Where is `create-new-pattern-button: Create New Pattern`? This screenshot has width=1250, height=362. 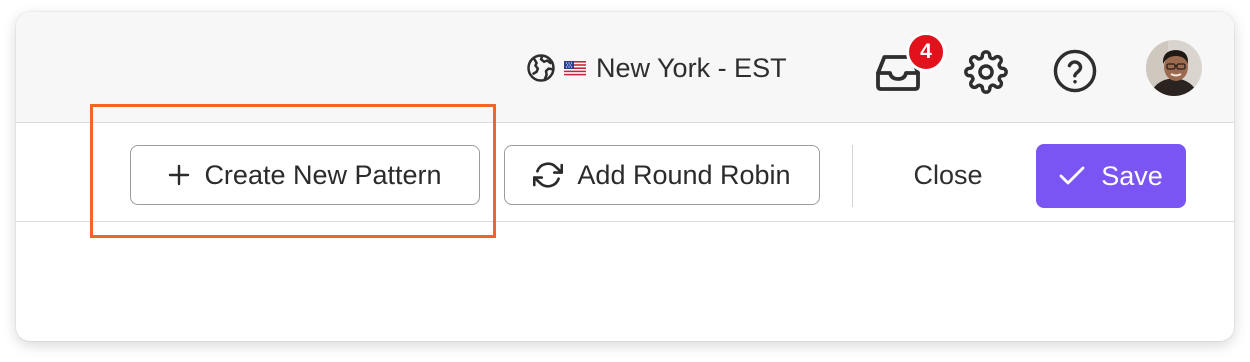 create-new-pattern-button: Create New Pattern is located at coordinates (305, 175).